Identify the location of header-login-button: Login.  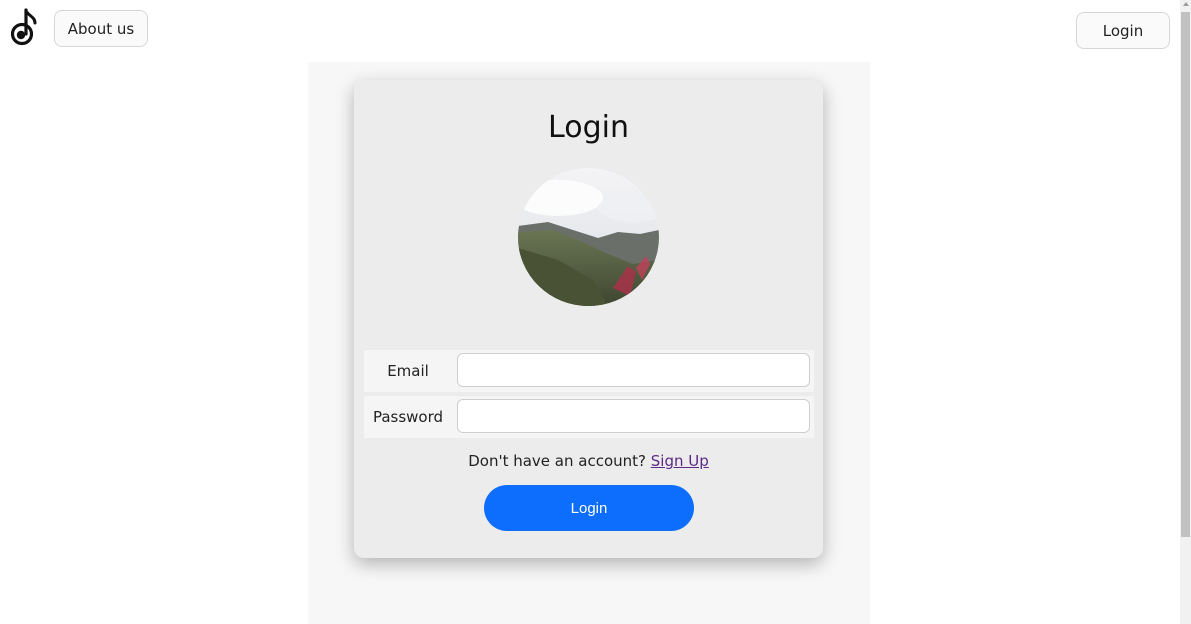
(1123, 30).